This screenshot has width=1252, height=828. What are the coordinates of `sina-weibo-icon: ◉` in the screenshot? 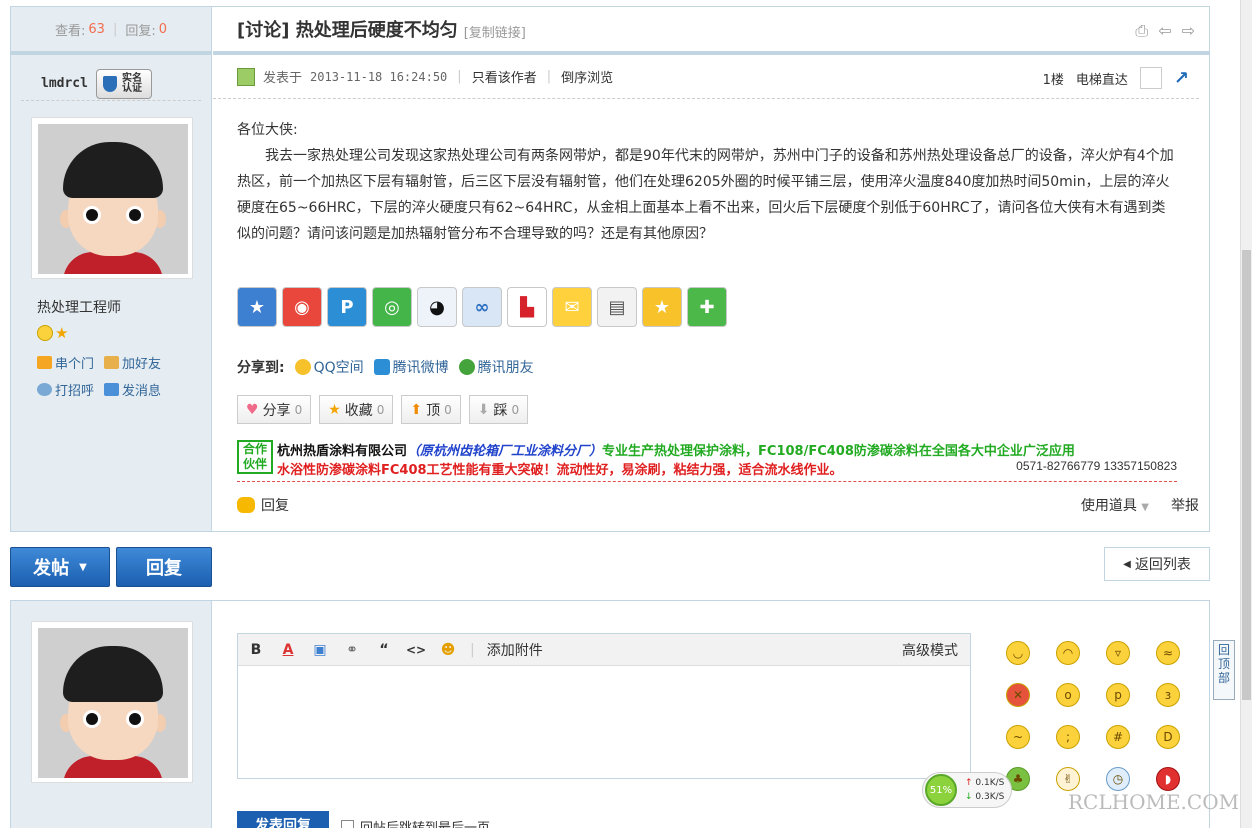 It's located at (302, 307).